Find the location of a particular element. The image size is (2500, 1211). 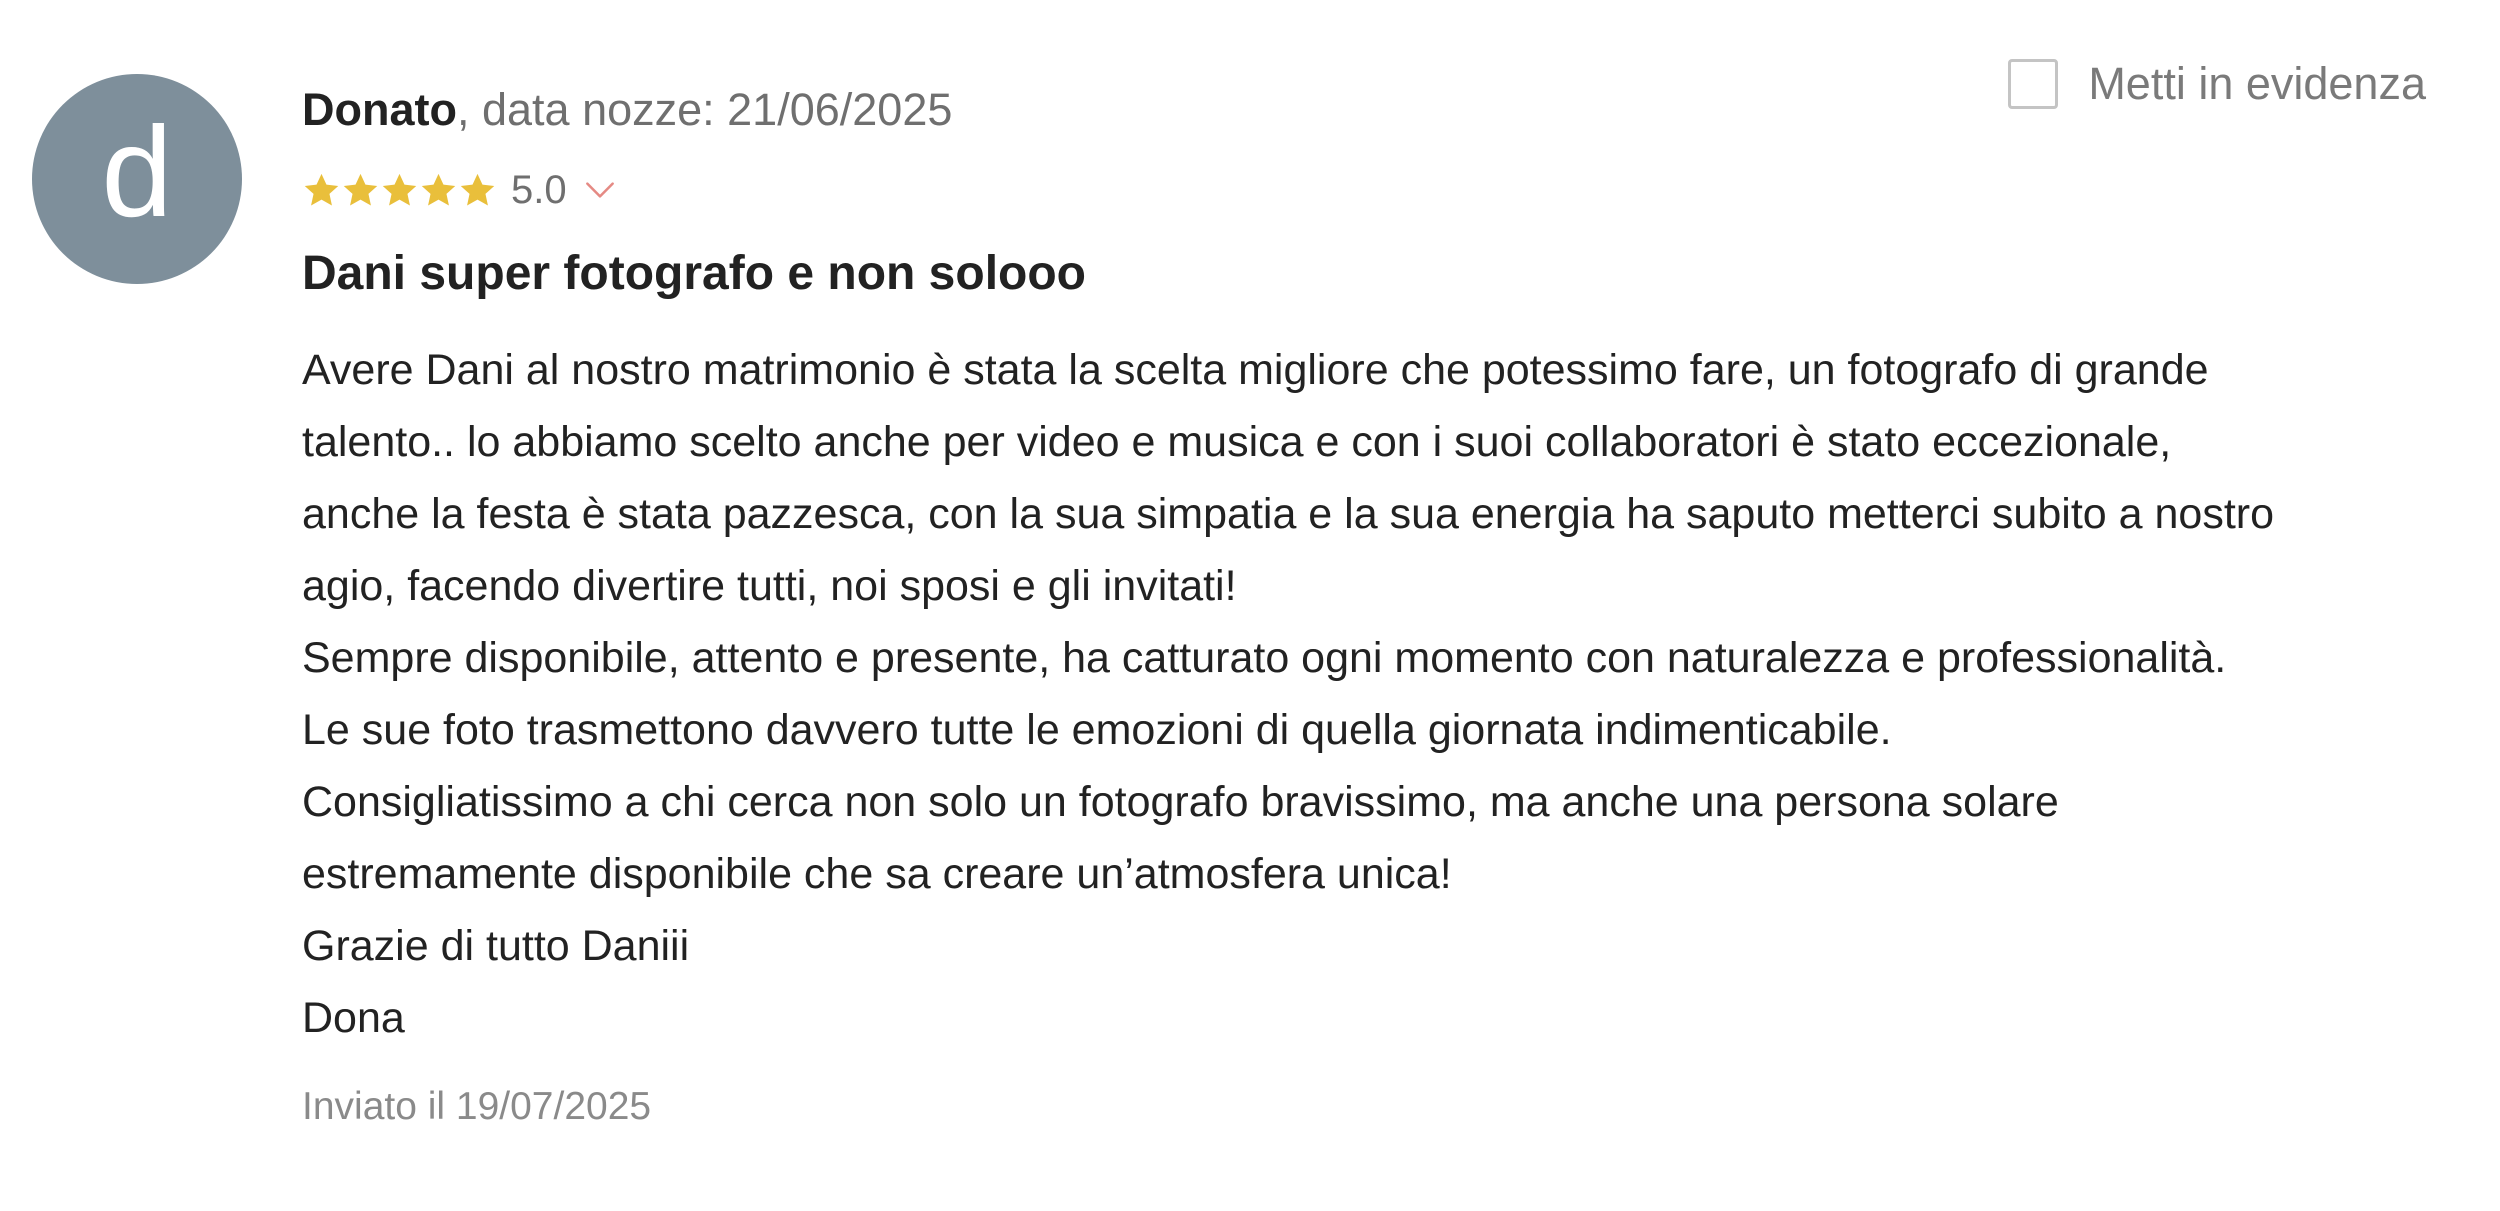

review-header: Donato, data nozze: 21/06/2025 is located at coordinates (627, 110).